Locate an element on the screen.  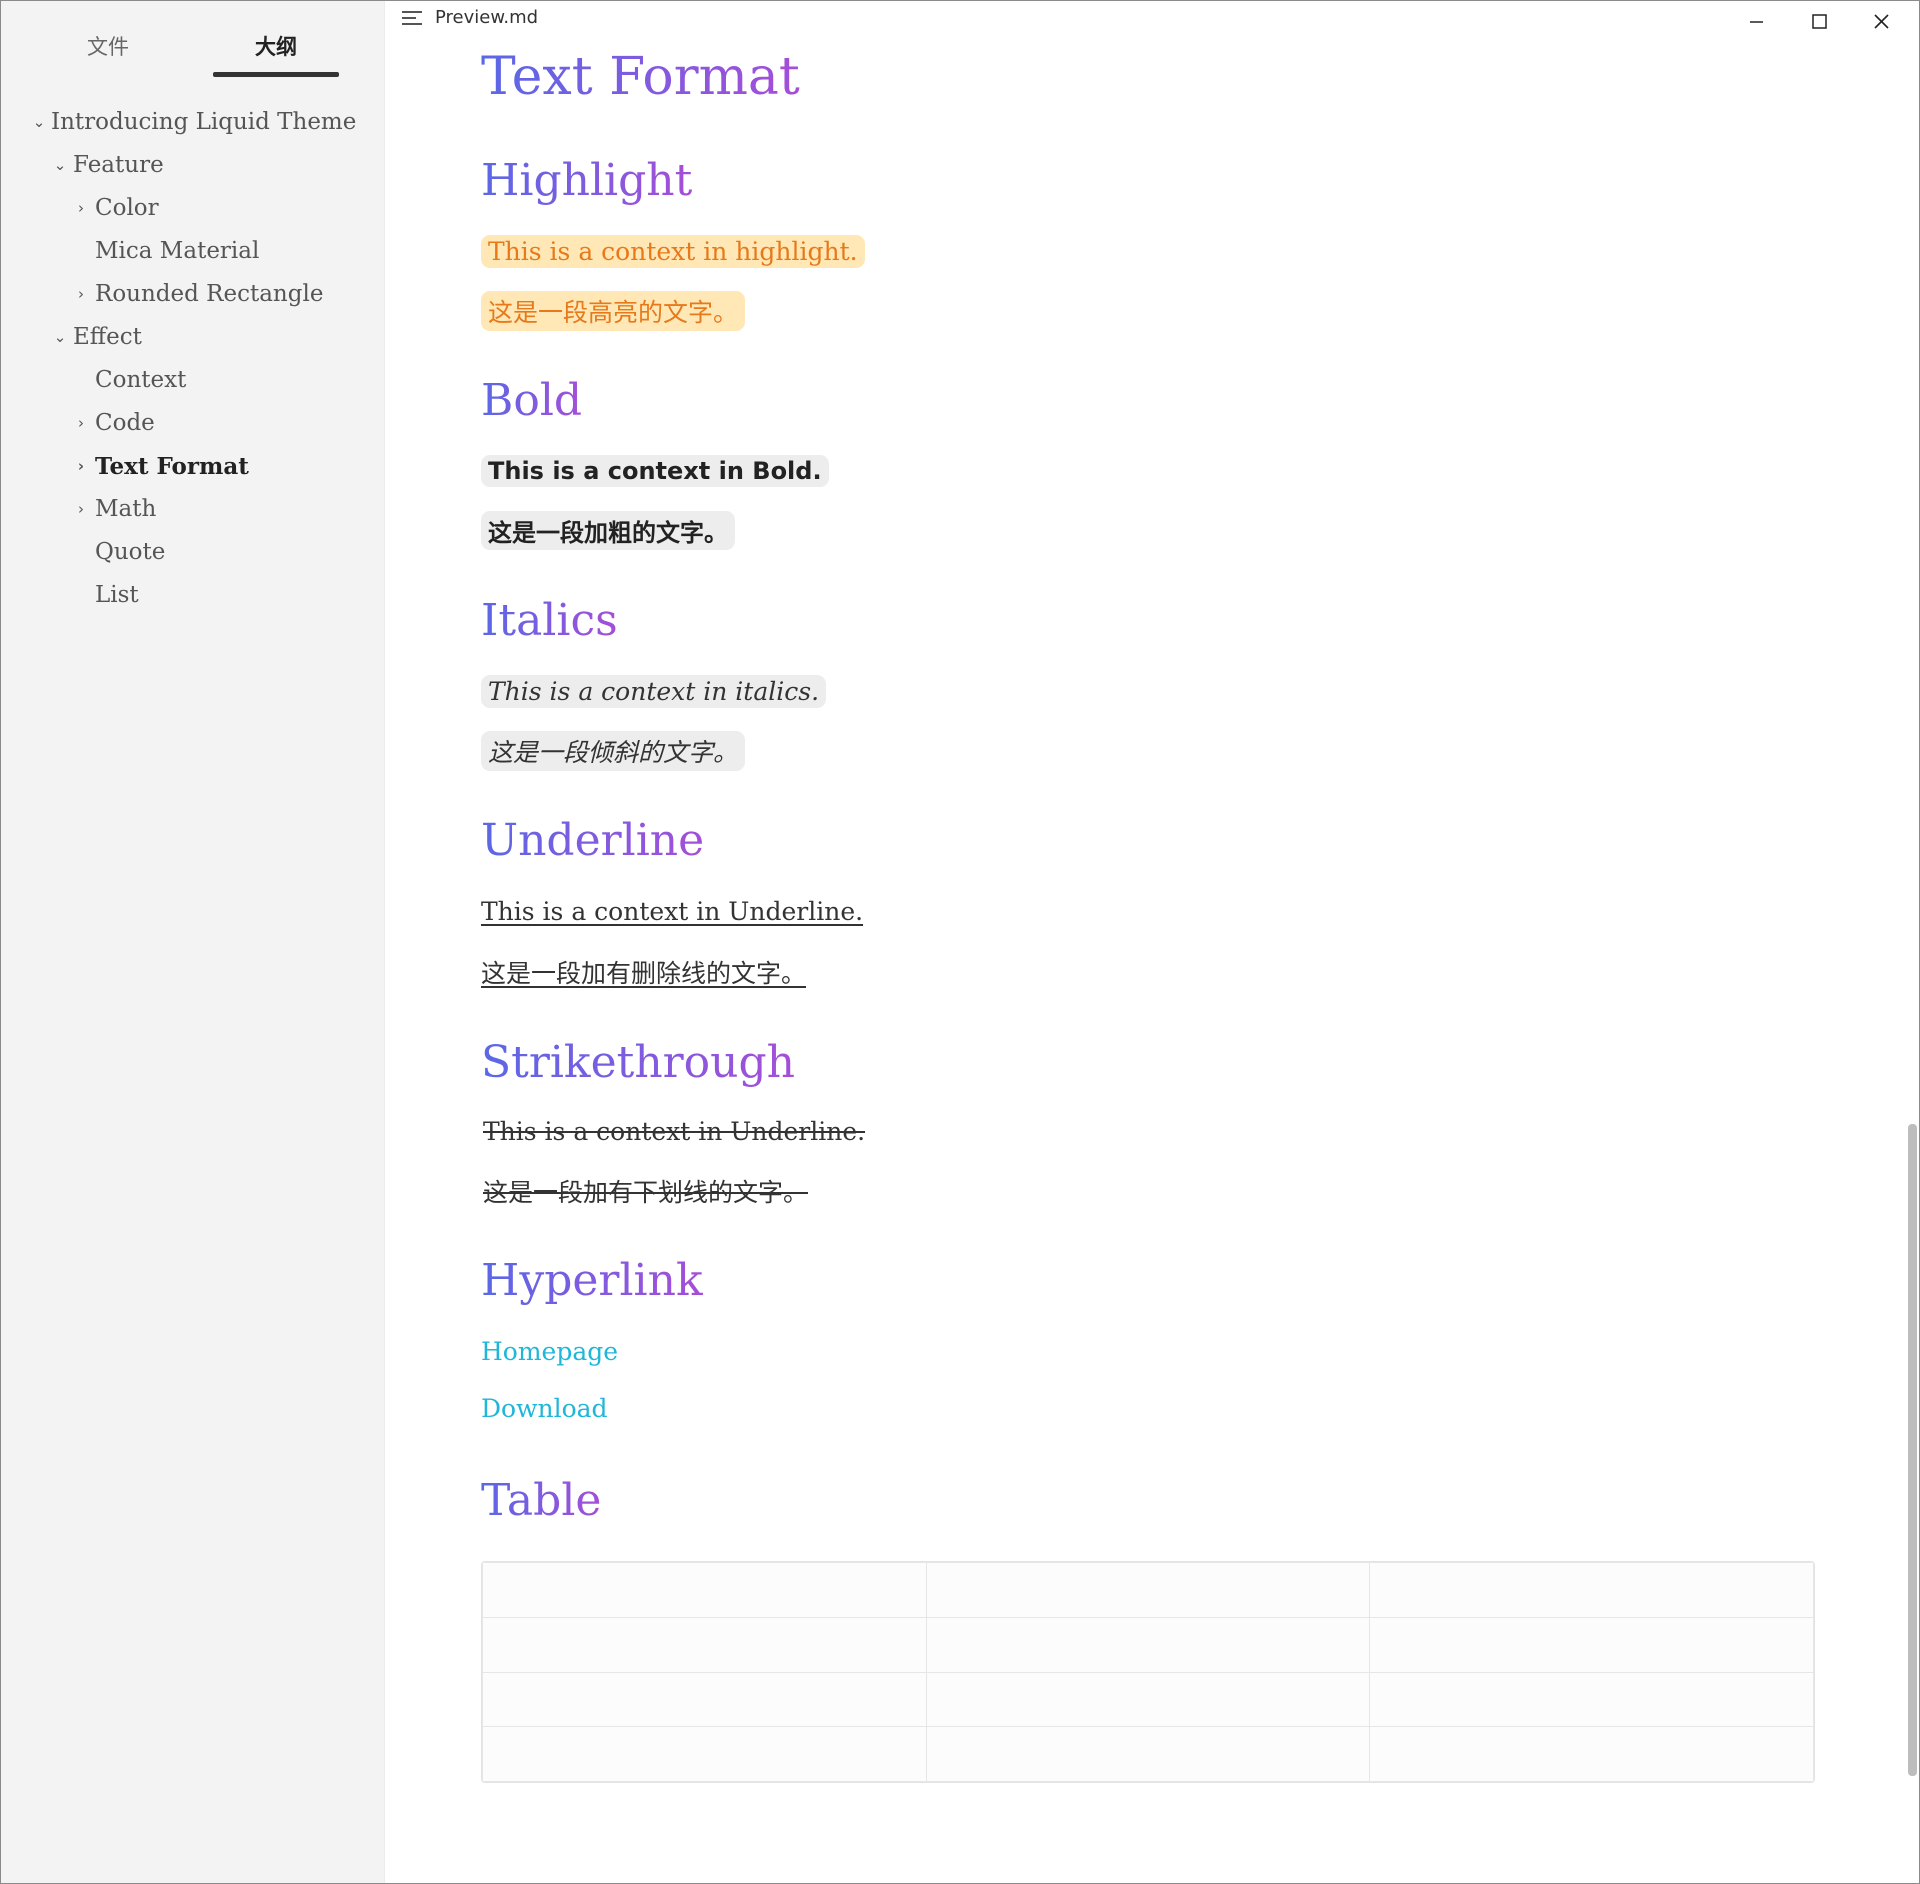
document-title: Text Format is located at coordinates (640, 77).